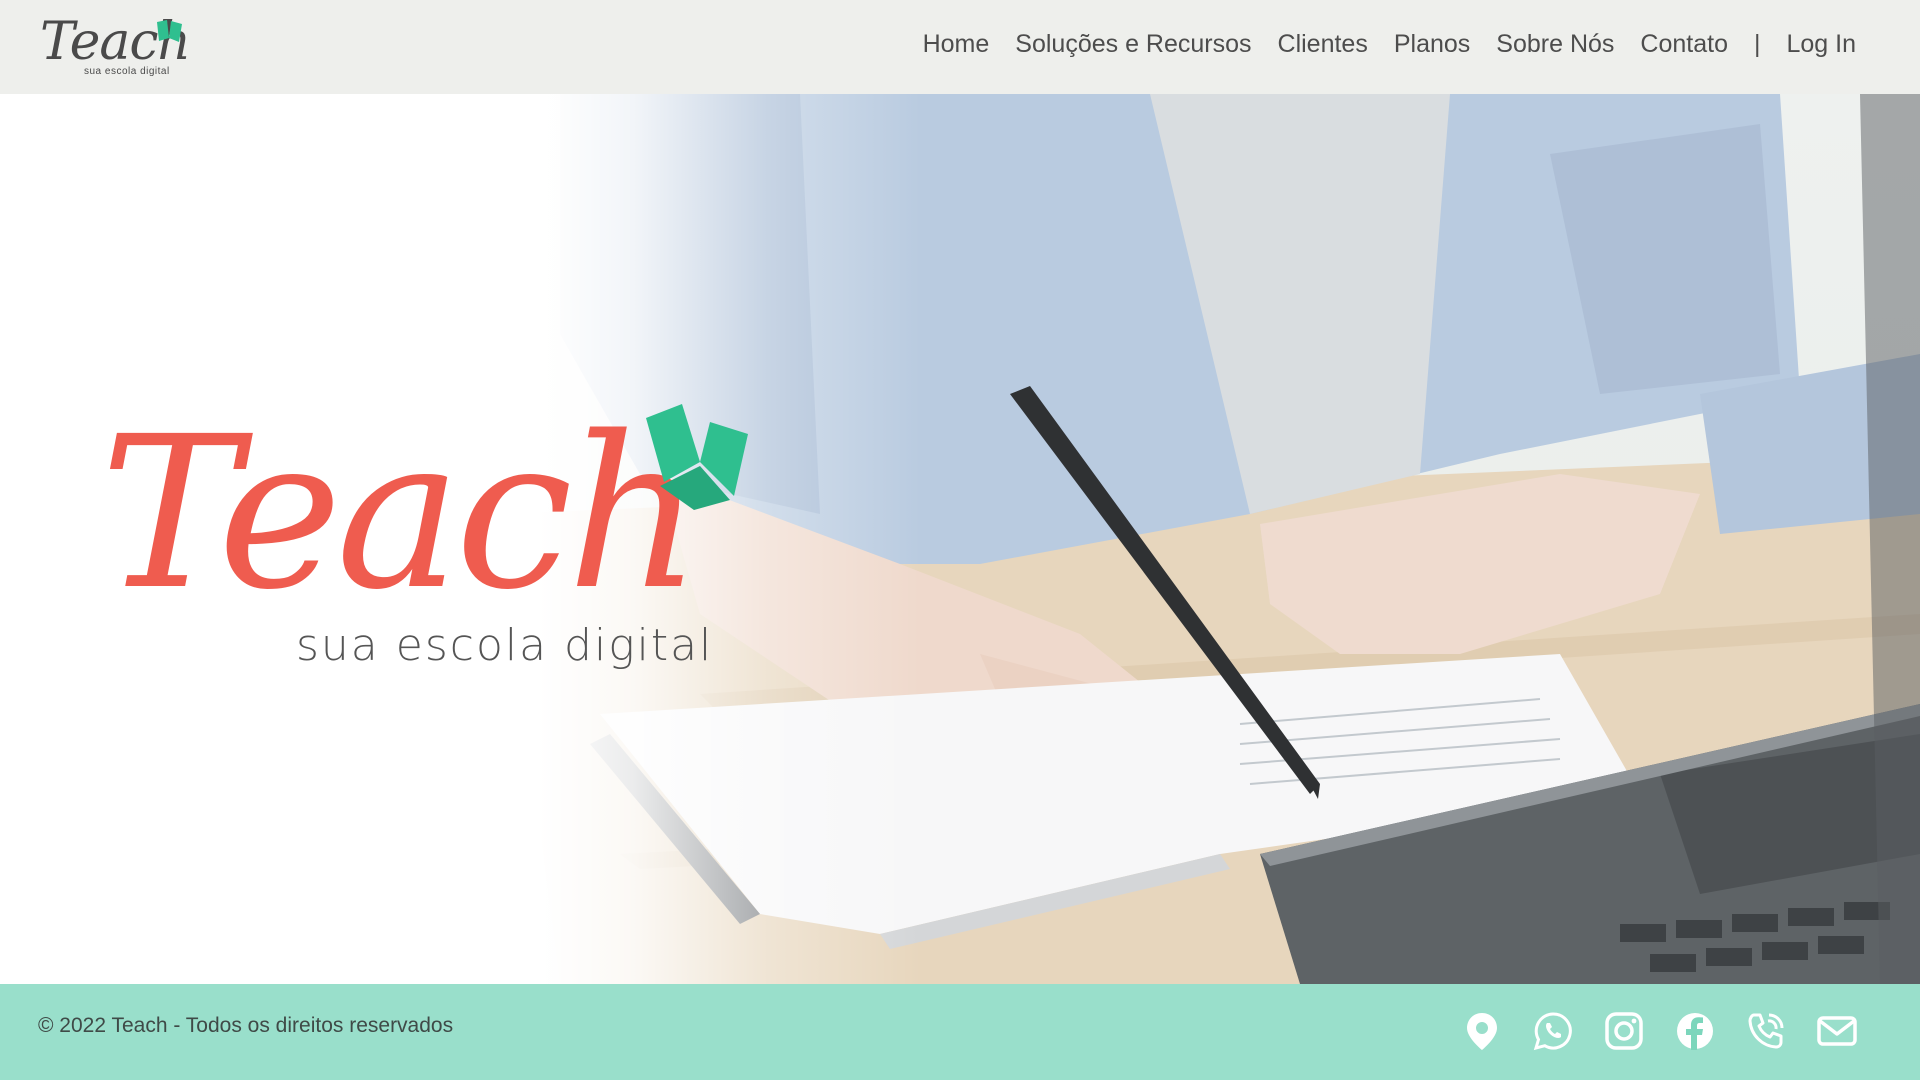  I want to click on phone-icon, so click(1766, 1031).